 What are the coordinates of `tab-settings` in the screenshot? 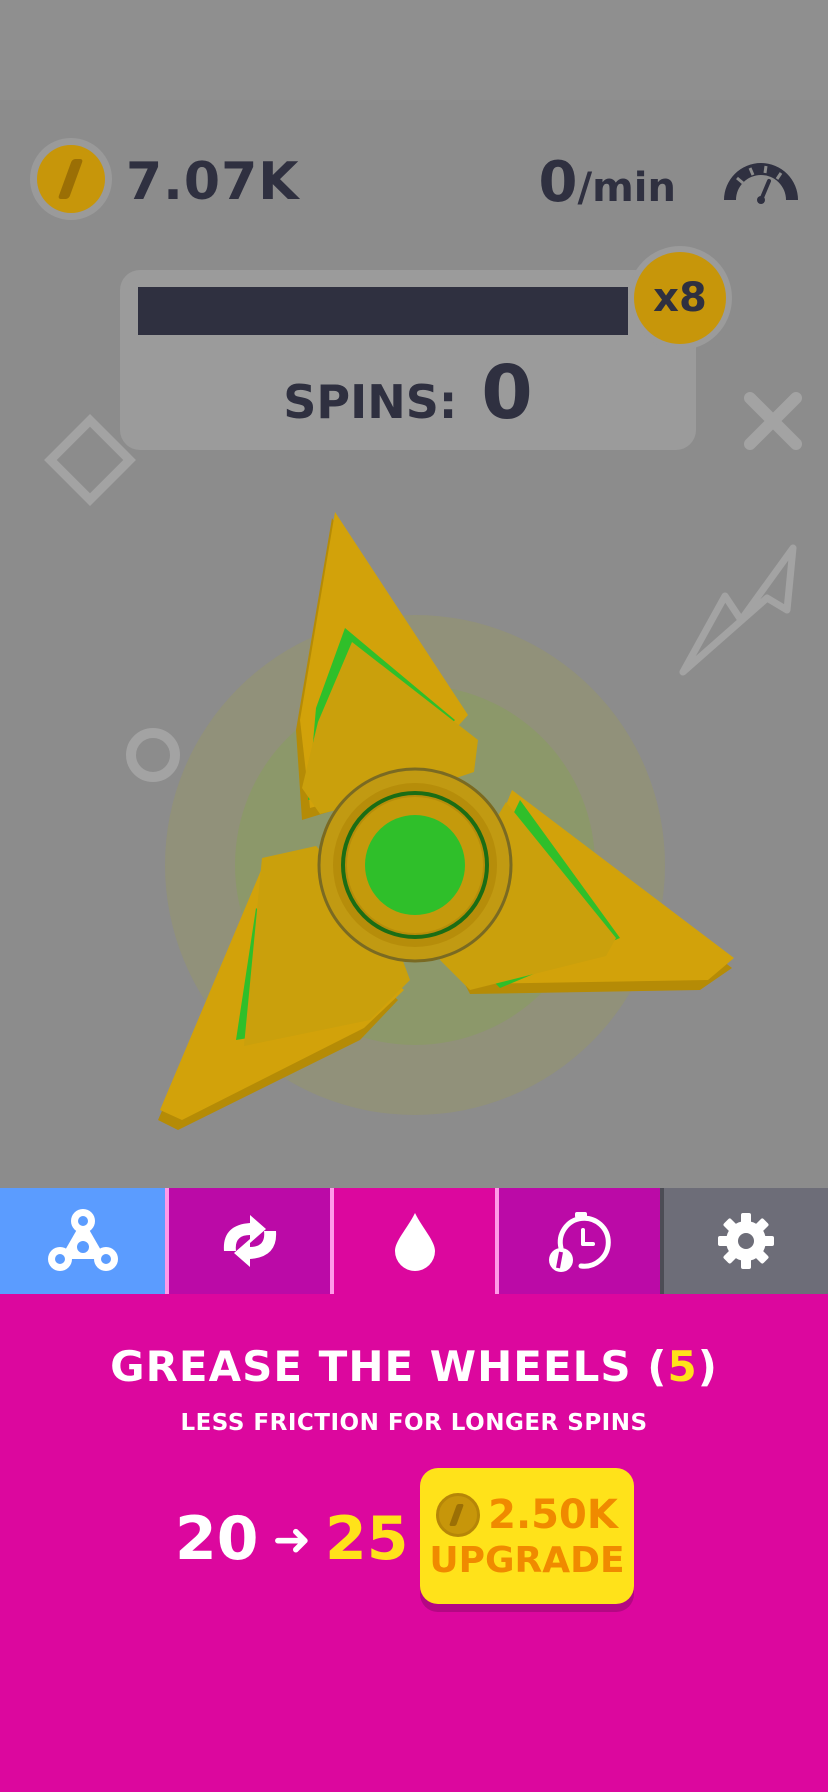 It's located at (744, 1241).